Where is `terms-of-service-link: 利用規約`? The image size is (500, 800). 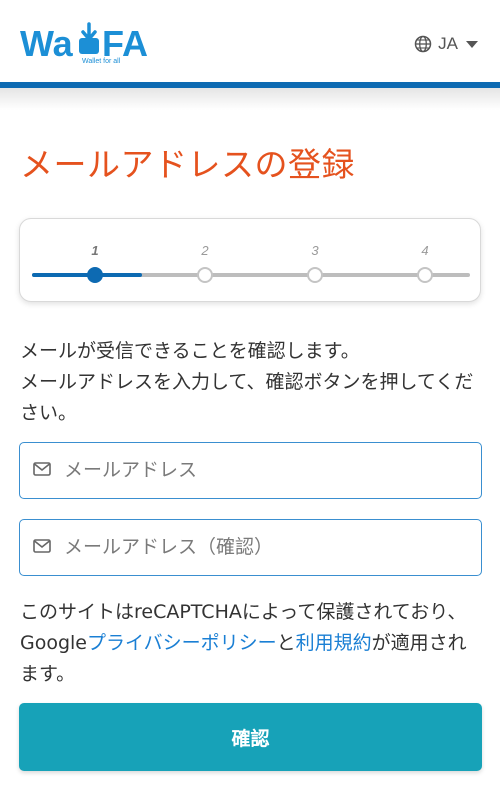
terms-of-service-link: 利用規約 is located at coordinates (334, 643).